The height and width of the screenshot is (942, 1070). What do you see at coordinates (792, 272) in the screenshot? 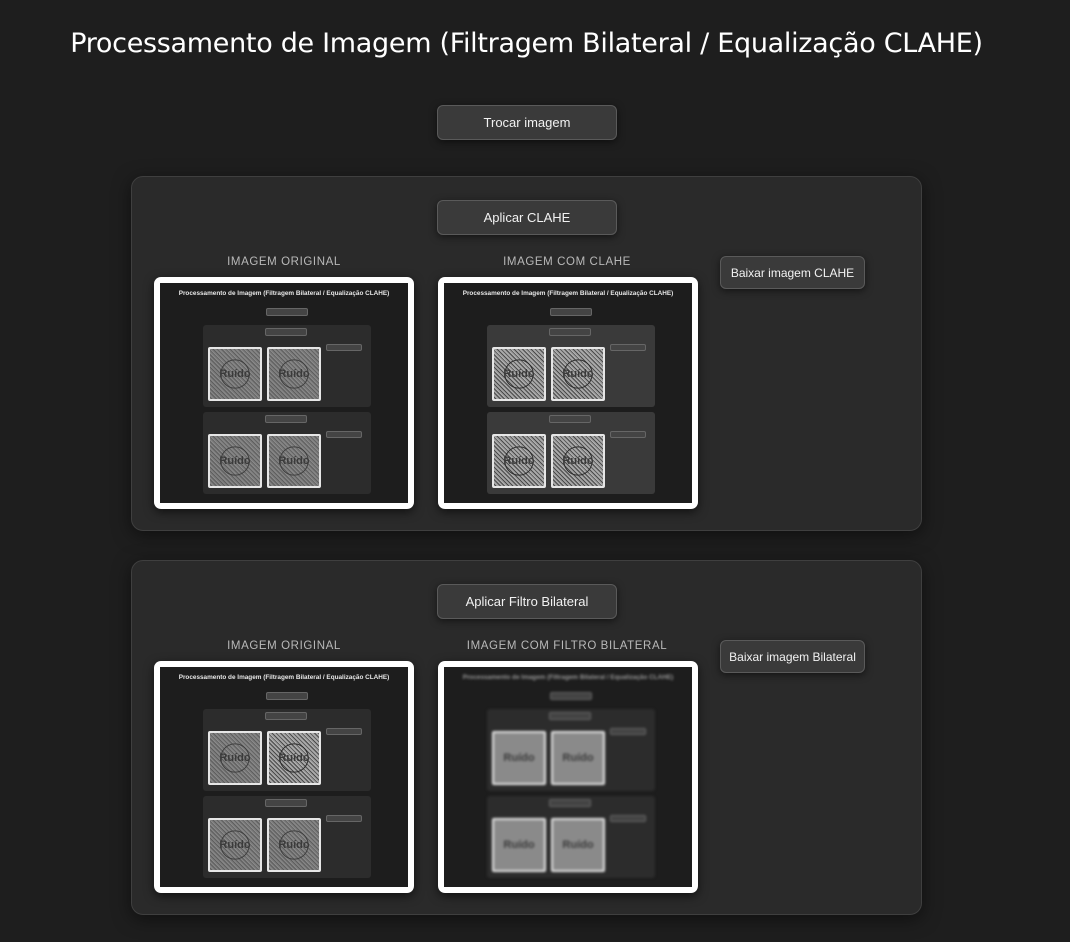
I see `download-clahe-button: Baixar imagem CLAHE` at bounding box center [792, 272].